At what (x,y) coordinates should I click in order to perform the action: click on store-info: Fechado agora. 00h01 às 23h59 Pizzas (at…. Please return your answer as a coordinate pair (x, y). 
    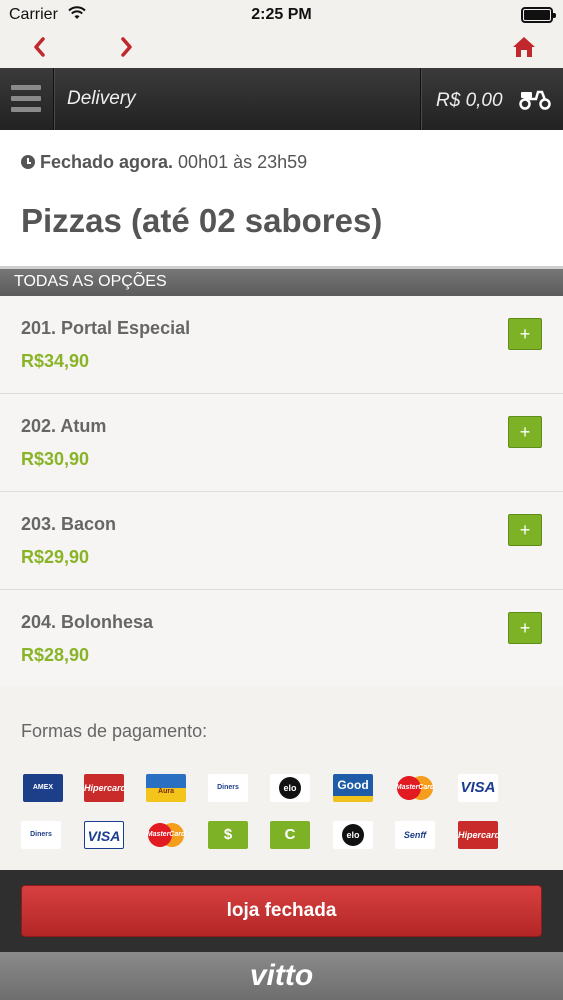
    Looking at the image, I should click on (281, 198).